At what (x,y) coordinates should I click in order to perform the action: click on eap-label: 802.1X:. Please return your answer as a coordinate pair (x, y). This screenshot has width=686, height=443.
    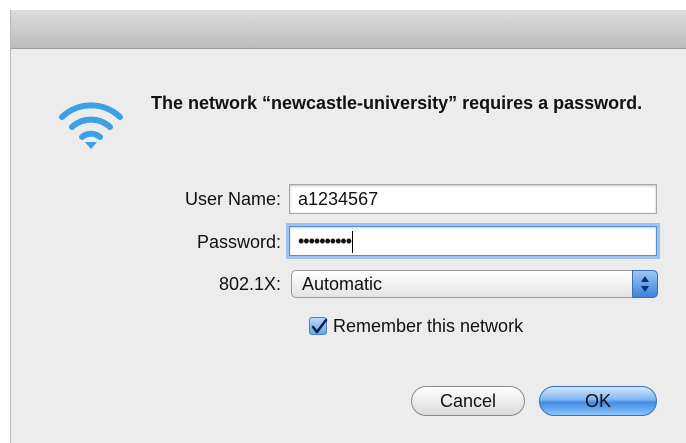
    Looking at the image, I should click on (249, 284).